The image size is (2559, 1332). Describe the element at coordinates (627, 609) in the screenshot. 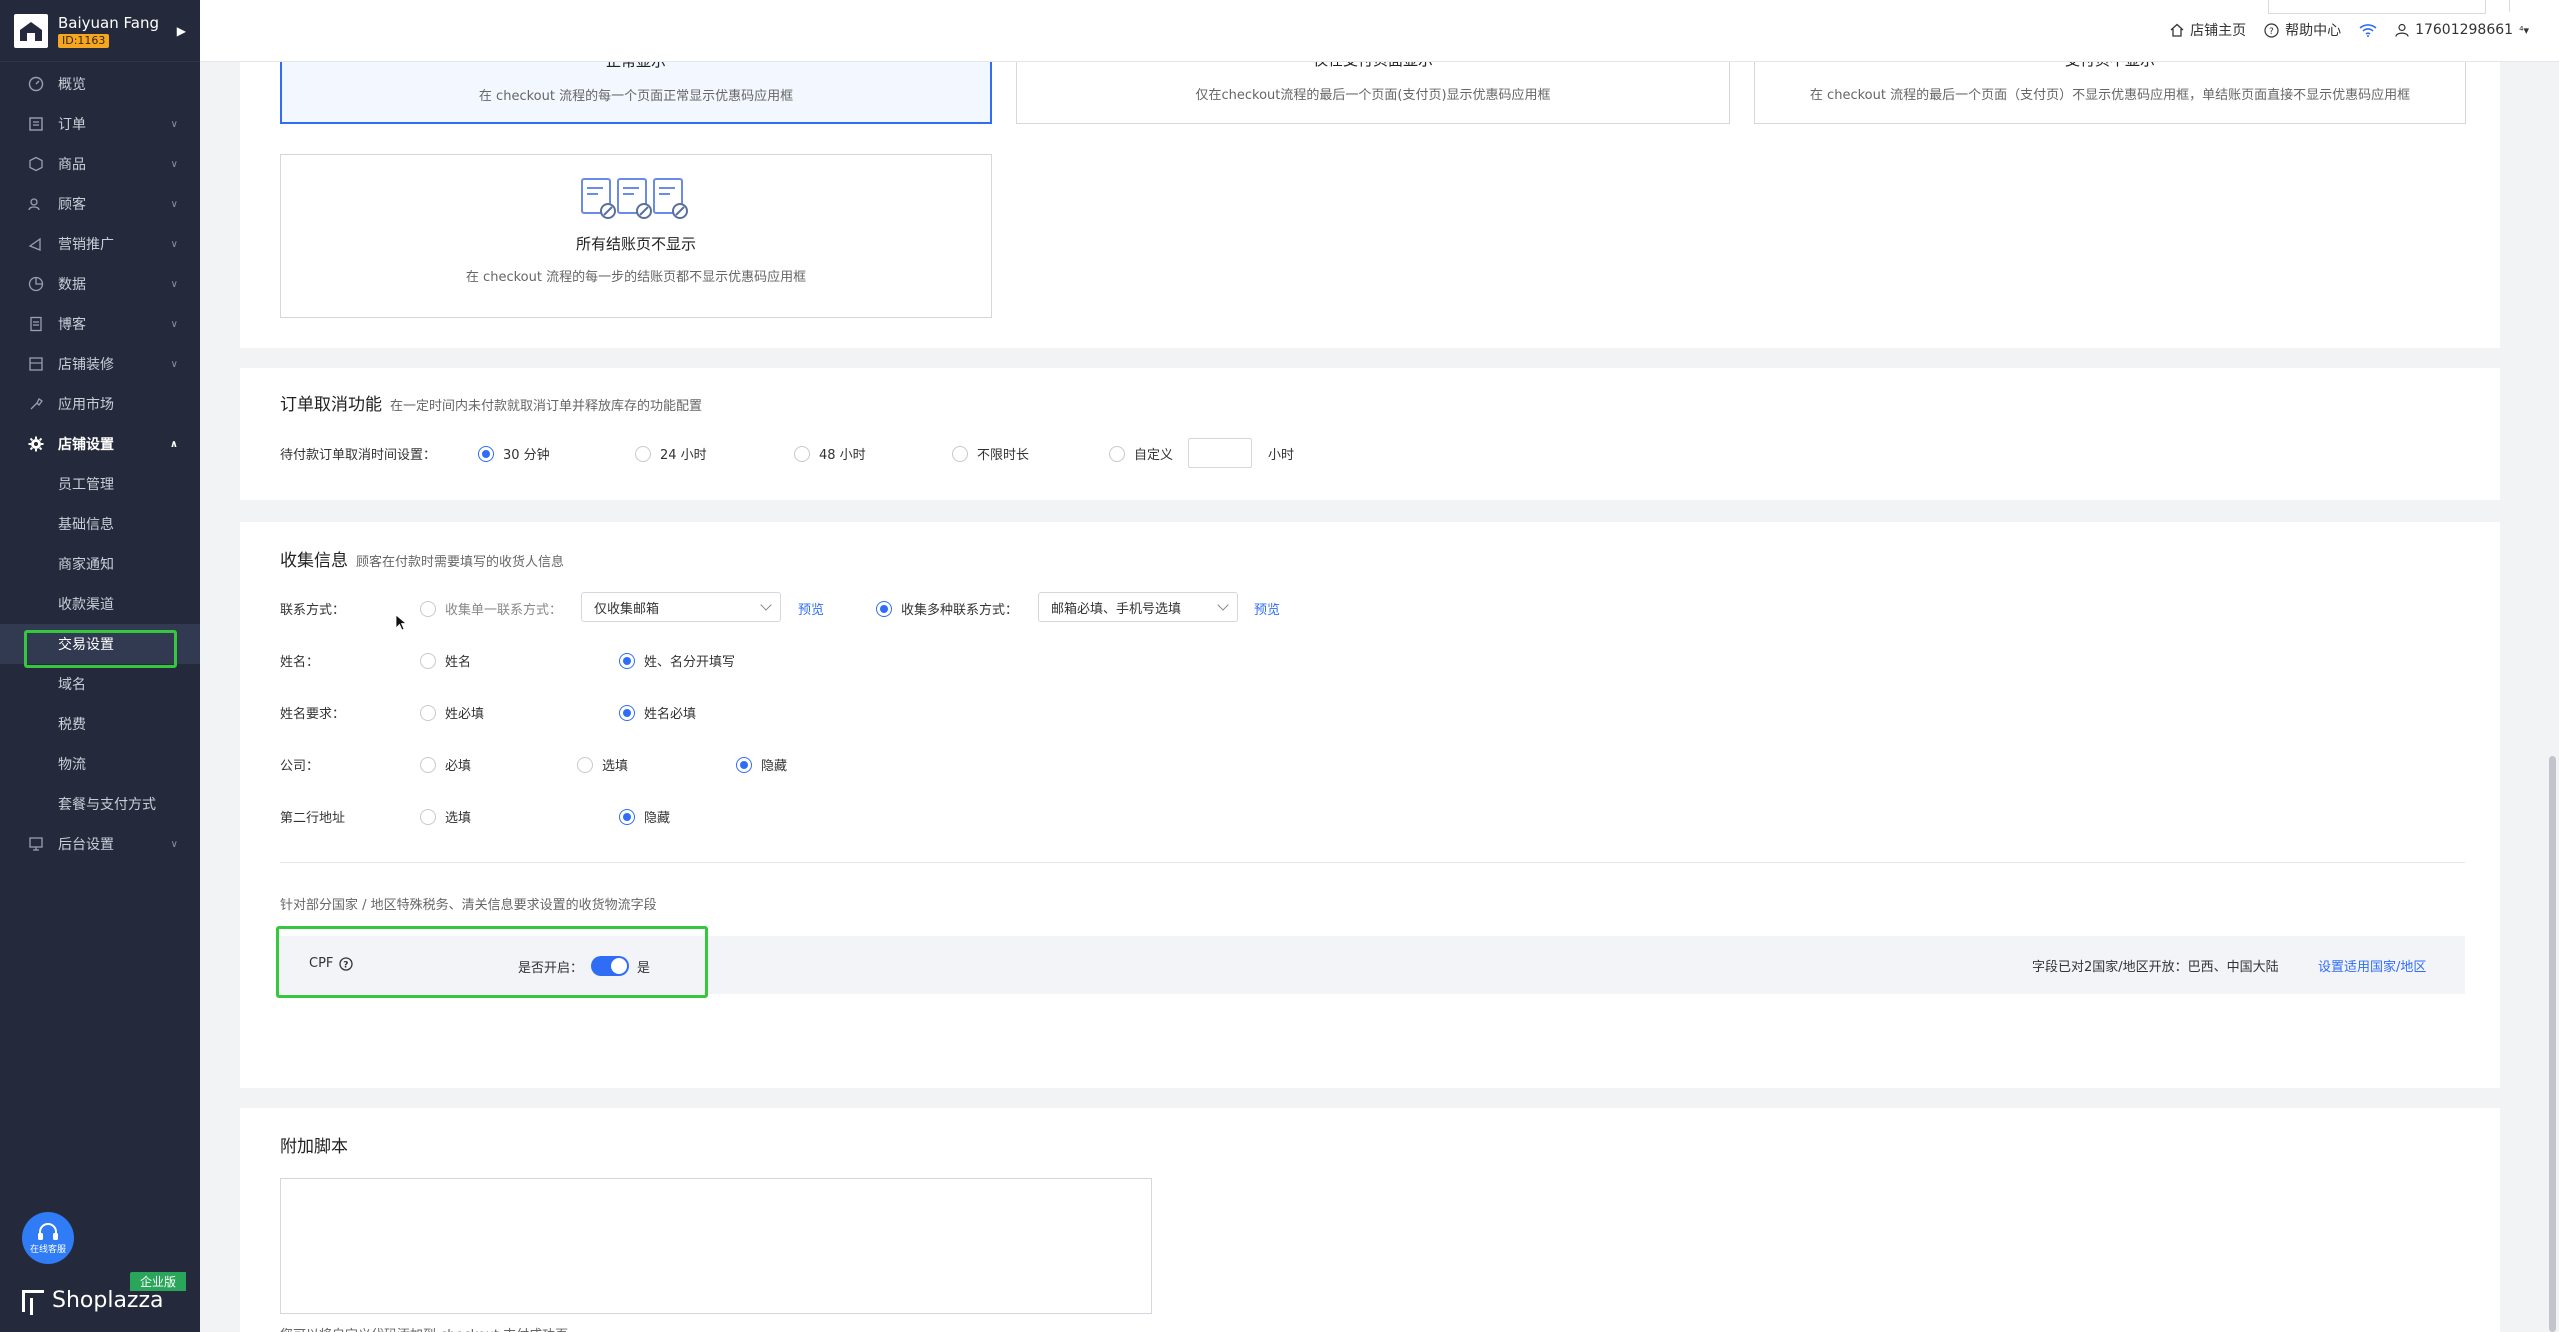

I see `select-value: 仅收集邮箱` at that location.